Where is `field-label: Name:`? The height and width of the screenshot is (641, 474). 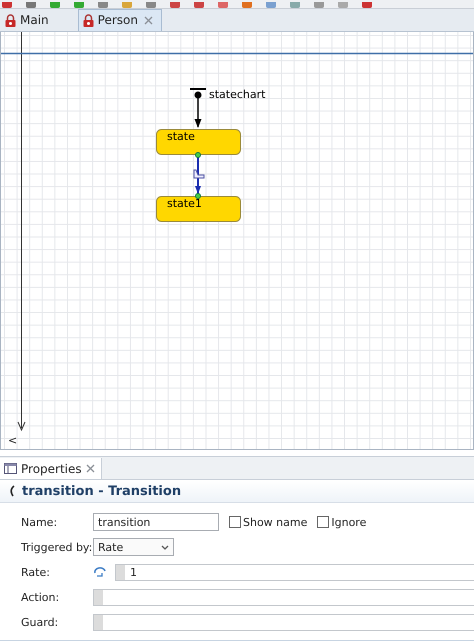 field-label: Name: is located at coordinates (39, 522).